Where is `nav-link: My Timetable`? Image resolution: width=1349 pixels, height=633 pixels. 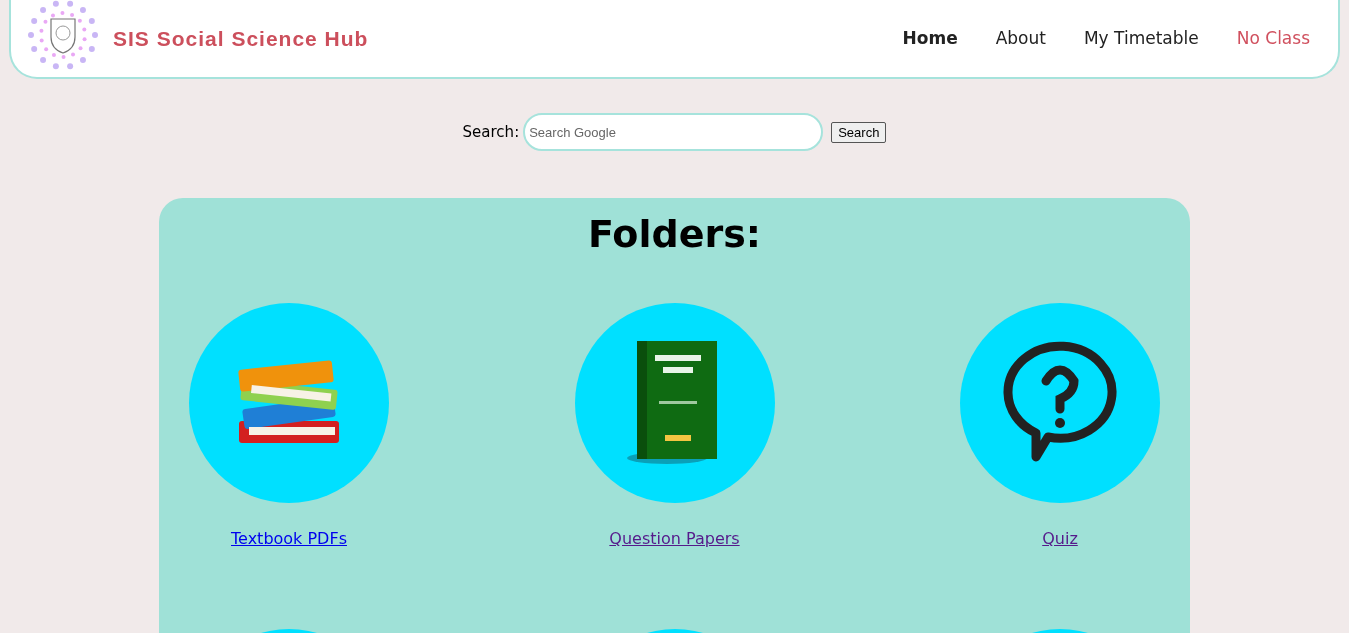
nav-link: My Timetable is located at coordinates (1141, 38).